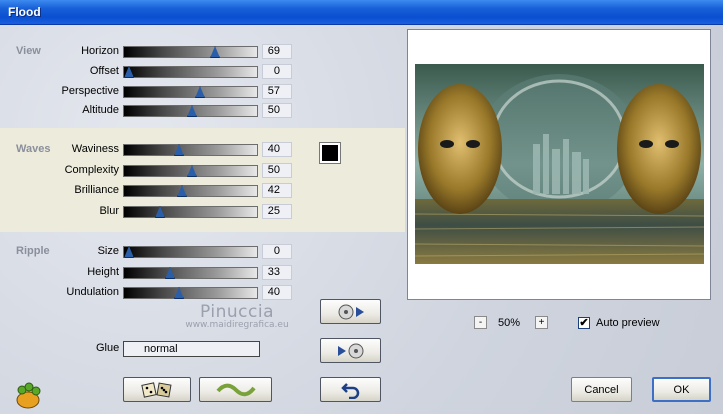 The image size is (723, 414). I want to click on param-label-size: Size, so click(108, 251).